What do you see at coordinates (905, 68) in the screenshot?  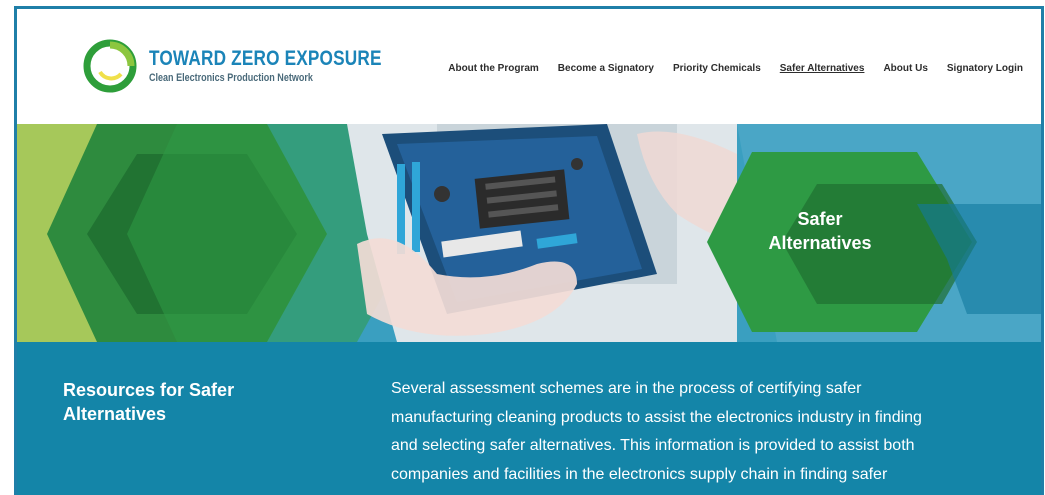 I see `nav-about-us: About Us` at bounding box center [905, 68].